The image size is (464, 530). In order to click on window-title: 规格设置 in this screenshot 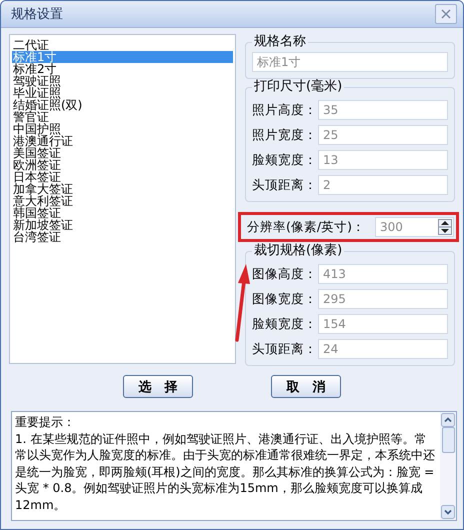, I will do `click(37, 14)`.